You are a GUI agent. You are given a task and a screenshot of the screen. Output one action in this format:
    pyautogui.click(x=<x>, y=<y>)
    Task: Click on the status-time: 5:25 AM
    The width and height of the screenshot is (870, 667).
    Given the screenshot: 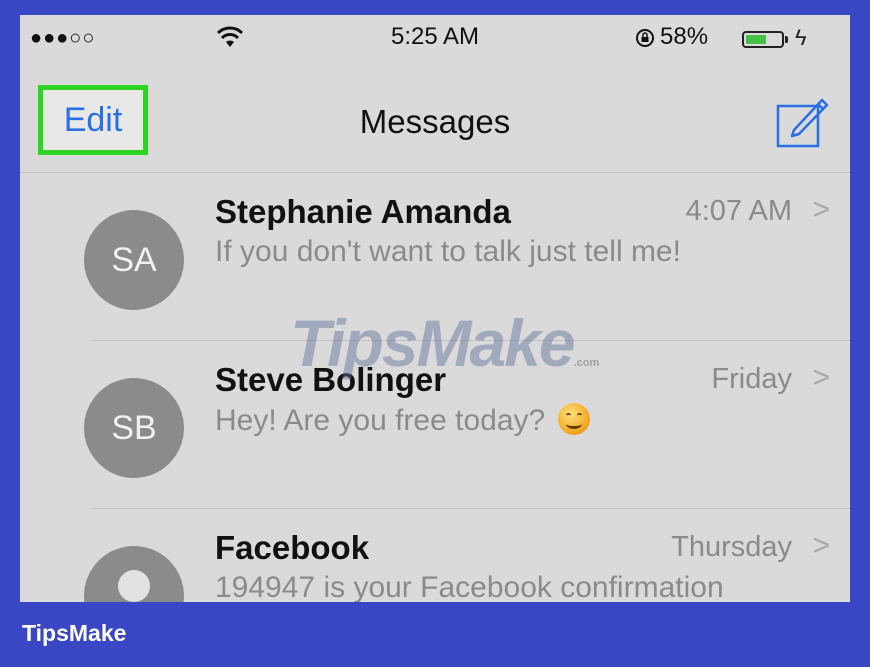 What is the action you would take?
    pyautogui.click(x=435, y=36)
    